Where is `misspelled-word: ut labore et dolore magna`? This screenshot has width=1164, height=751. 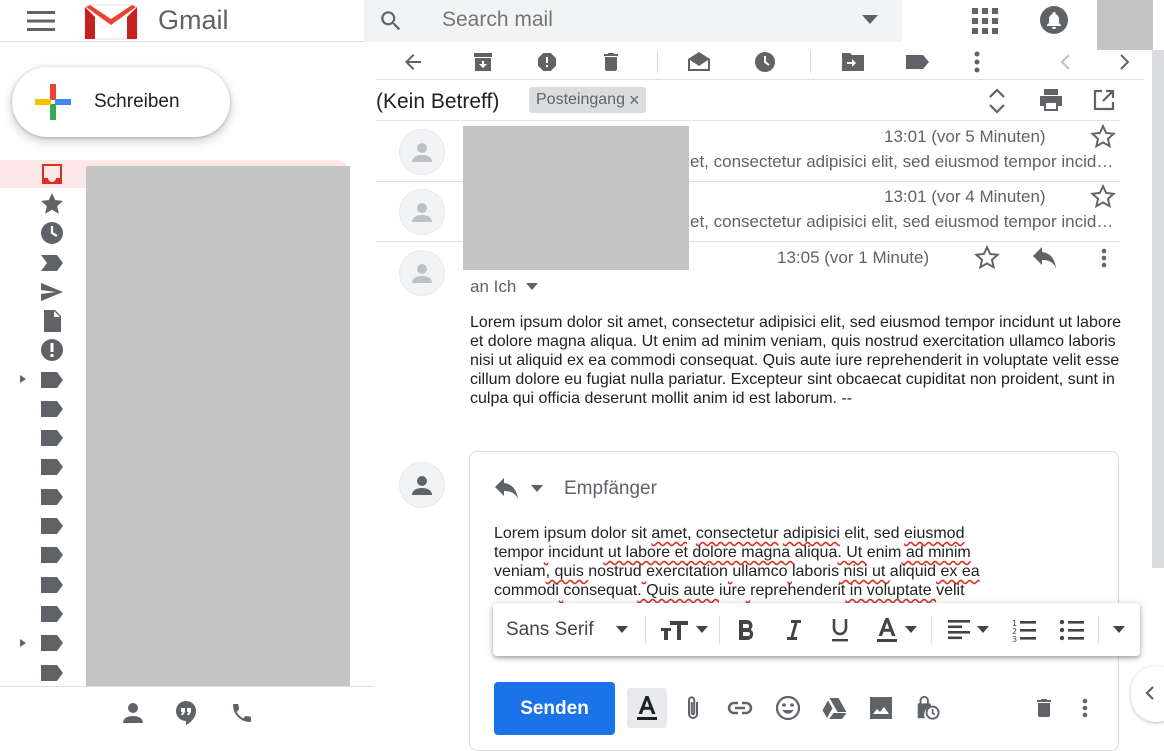
misspelled-word: ut labore et dolore magna is located at coordinates (699, 552).